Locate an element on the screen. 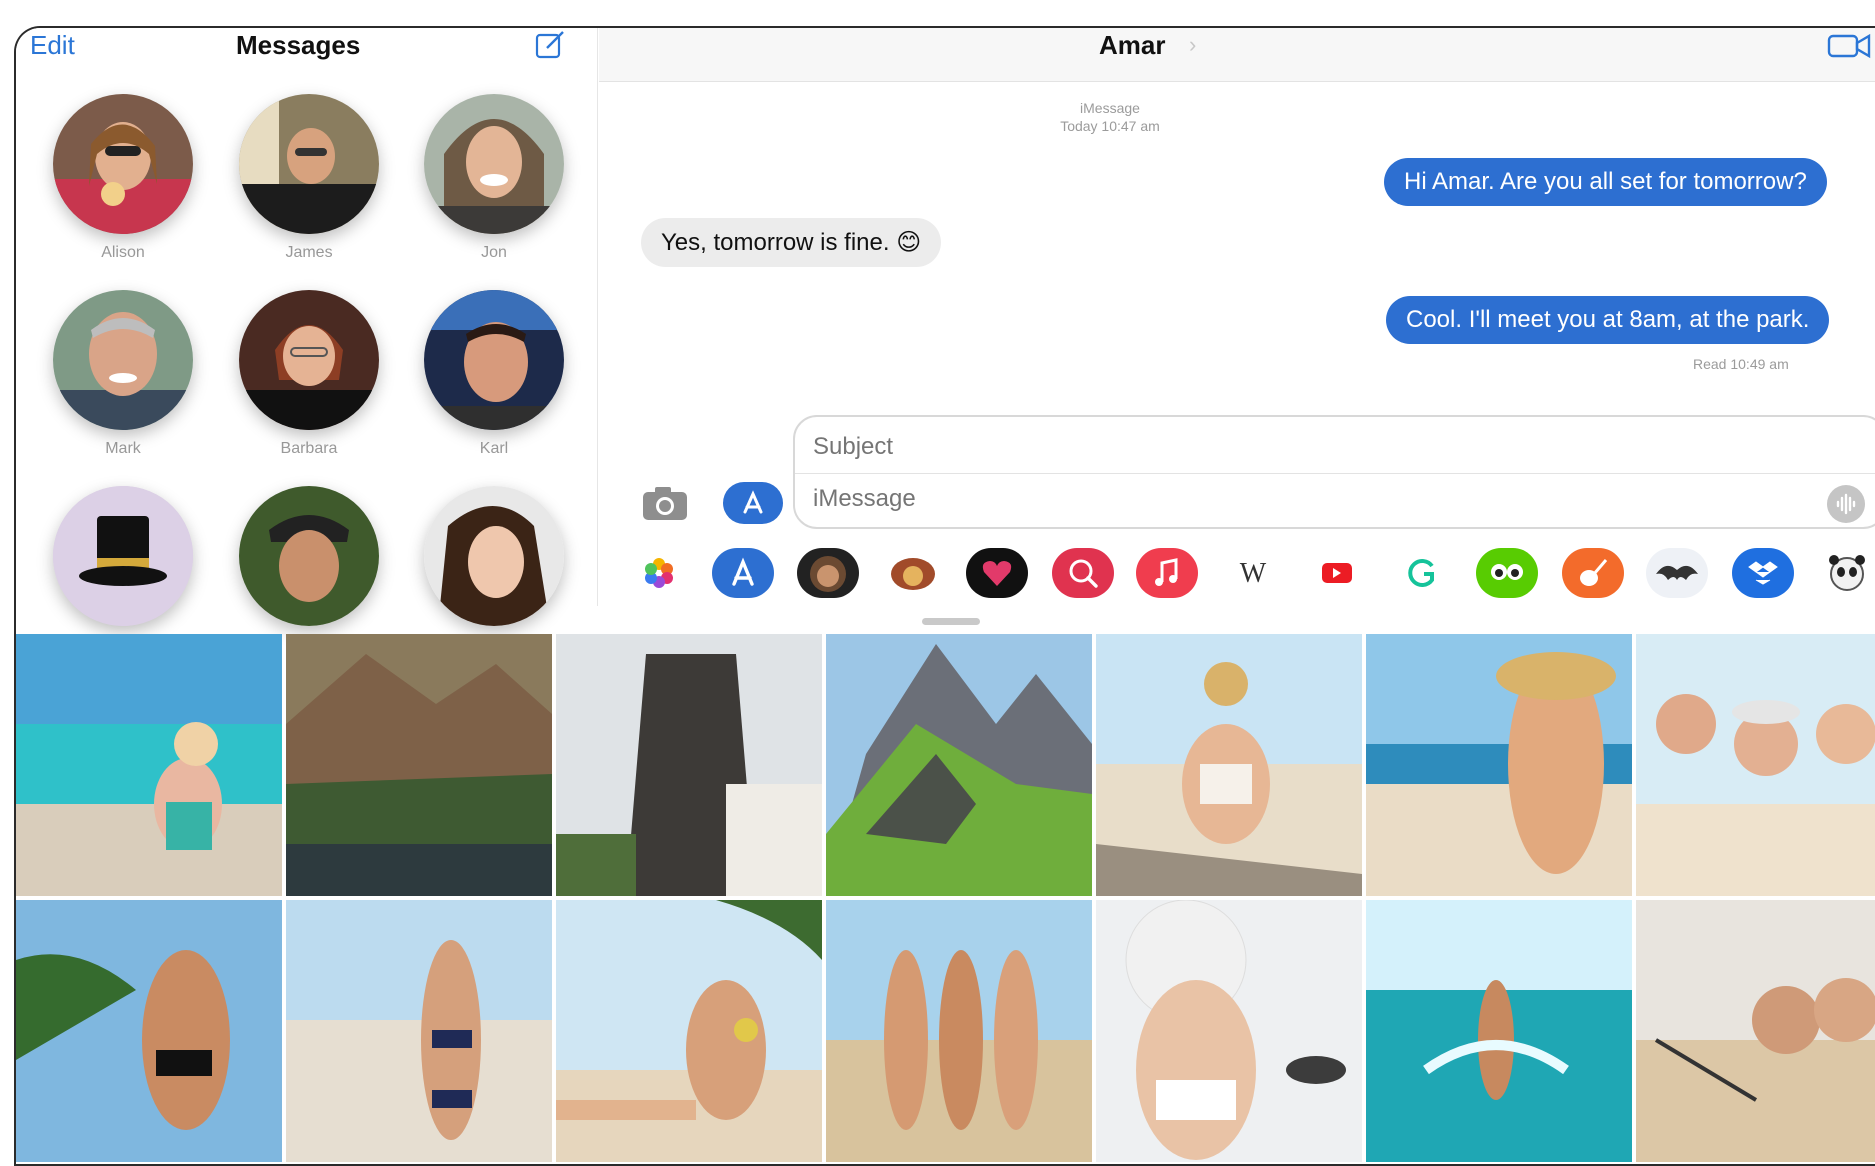 Image resolution: width=1875 pixels, height=1166 pixels. alpine-ridge-photo is located at coordinates (959, 765).